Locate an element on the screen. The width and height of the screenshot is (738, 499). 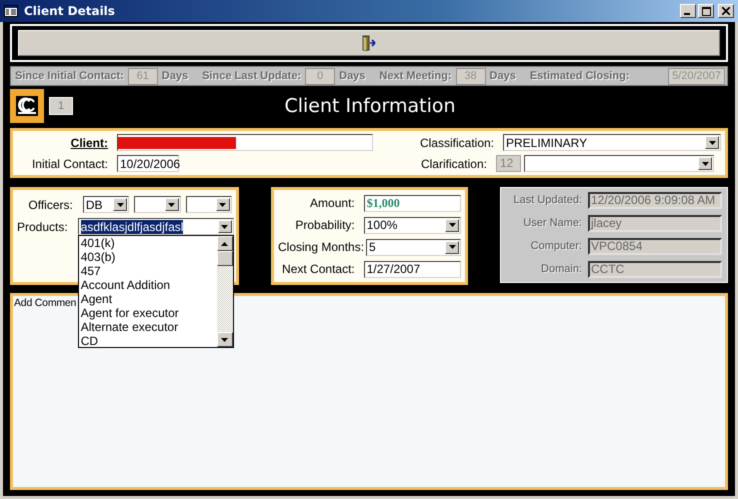
list-item: Agent for executor is located at coordinates (148, 313).